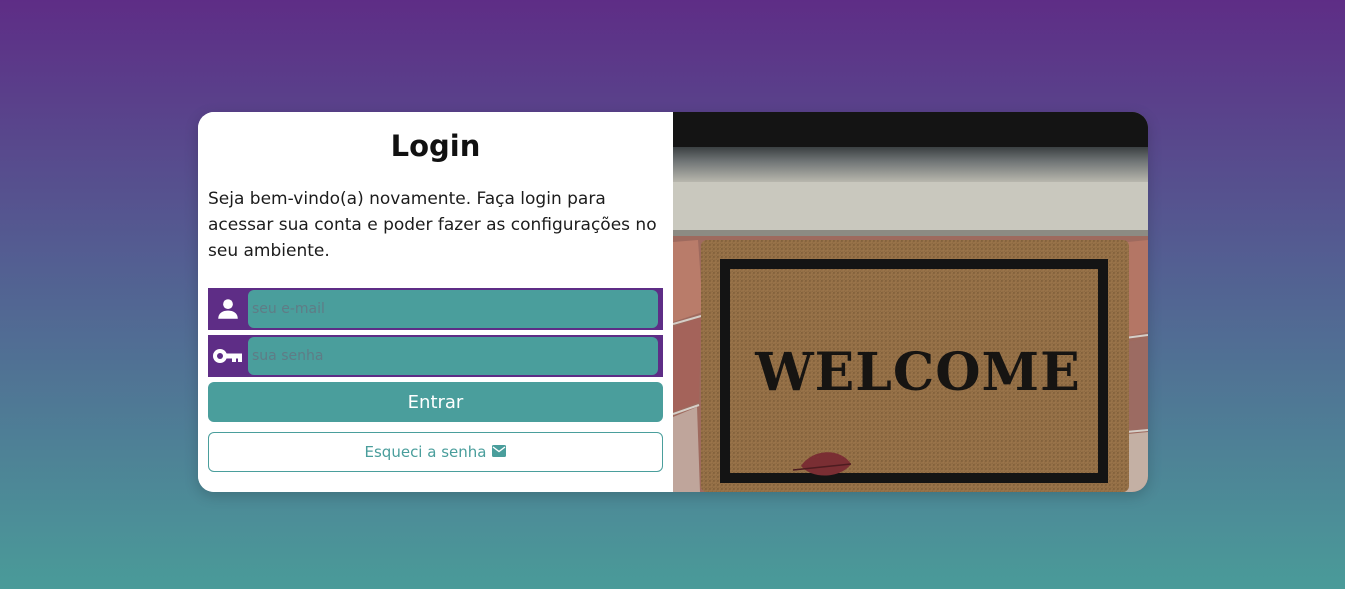 This screenshot has height=589, width=1345. I want to click on forgot-password-button: Esqueci a senha, so click(435, 452).